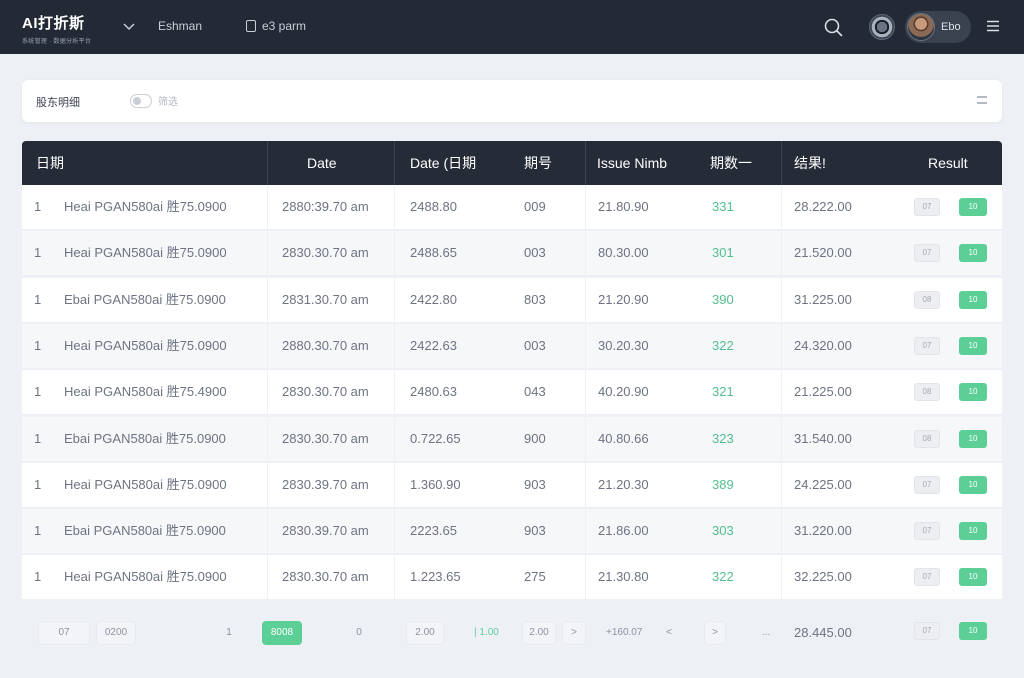 The height and width of the screenshot is (678, 1024). Describe the element at coordinates (948, 163) in the screenshot. I see `column-header: Result` at that location.